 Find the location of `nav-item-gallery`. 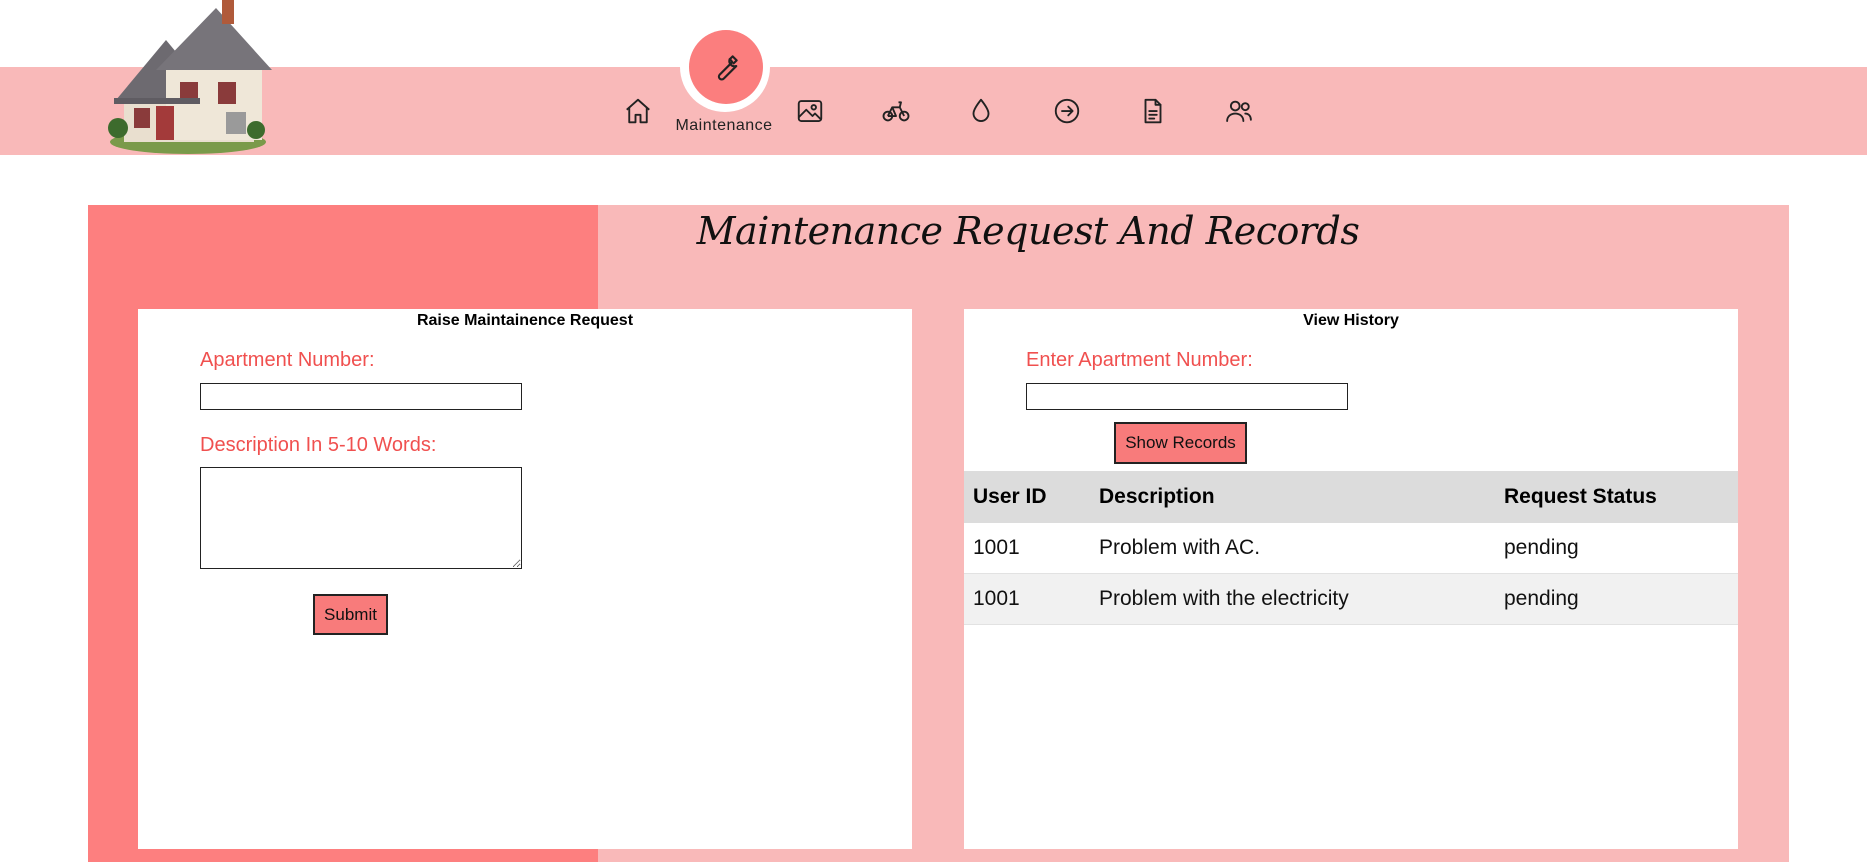

nav-item-gallery is located at coordinates (810, 111).